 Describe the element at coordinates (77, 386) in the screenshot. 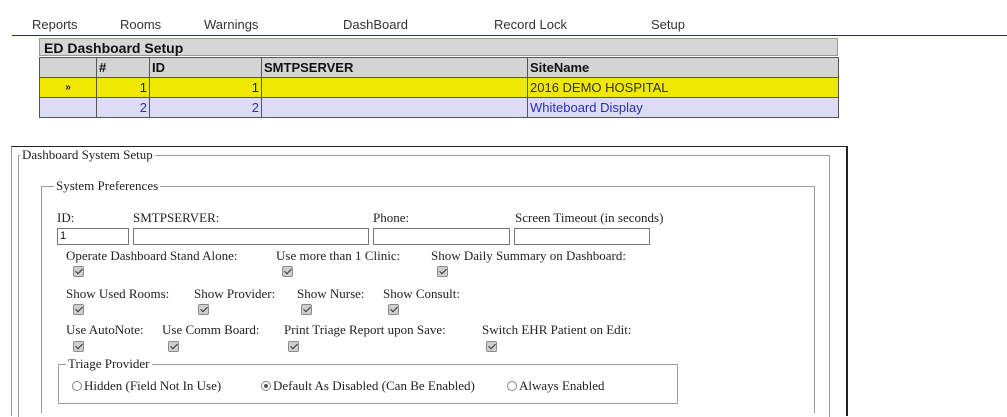

I see `triage-hidden-radio` at that location.